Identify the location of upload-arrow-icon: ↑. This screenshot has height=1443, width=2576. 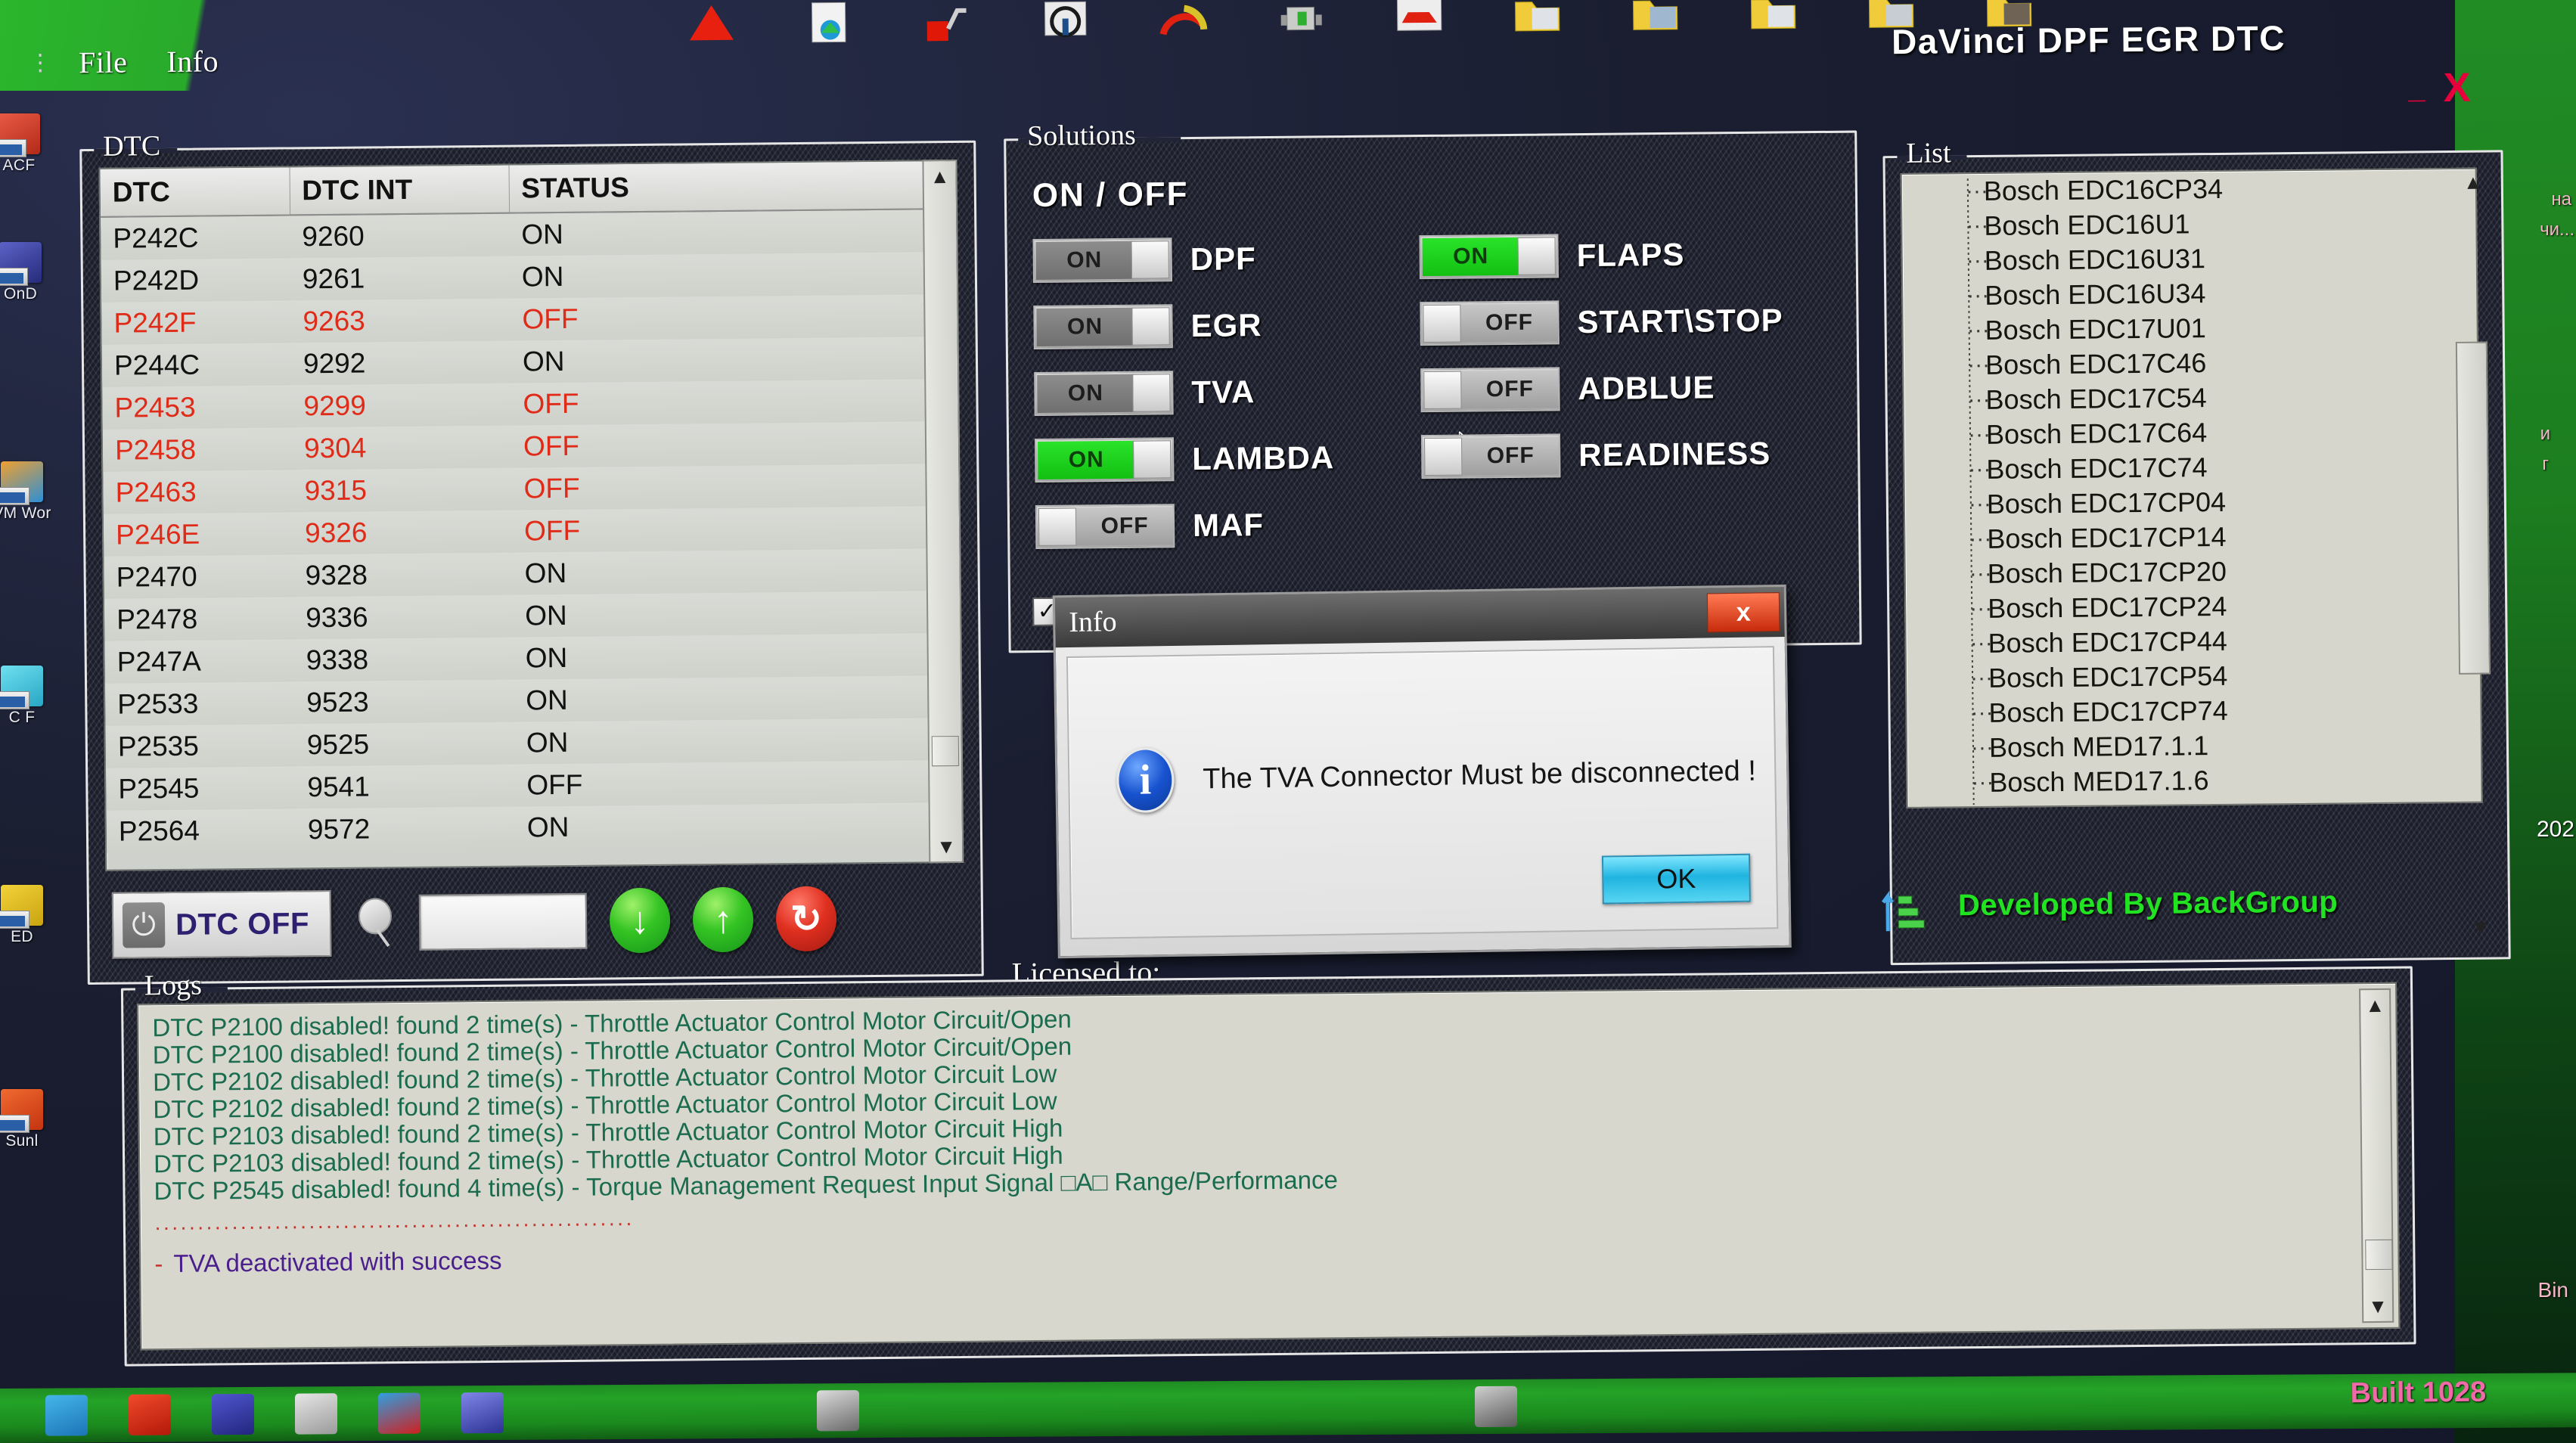
(723, 920).